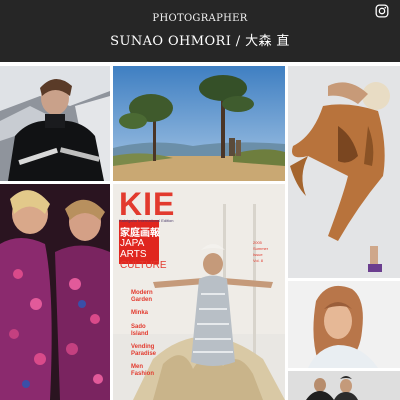 The image size is (400, 400). I want to click on magazine-article-2: Garden, so click(142, 300).